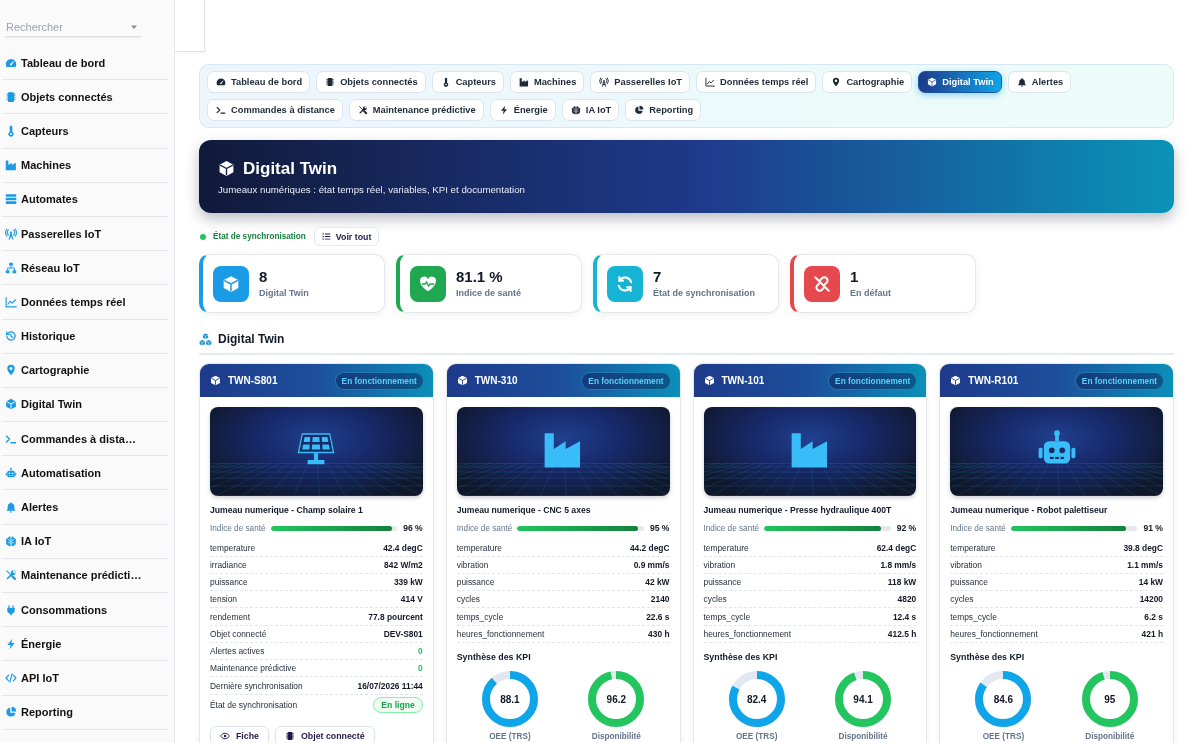 The image size is (1200, 743). I want to click on tab: Machines, so click(547, 82).